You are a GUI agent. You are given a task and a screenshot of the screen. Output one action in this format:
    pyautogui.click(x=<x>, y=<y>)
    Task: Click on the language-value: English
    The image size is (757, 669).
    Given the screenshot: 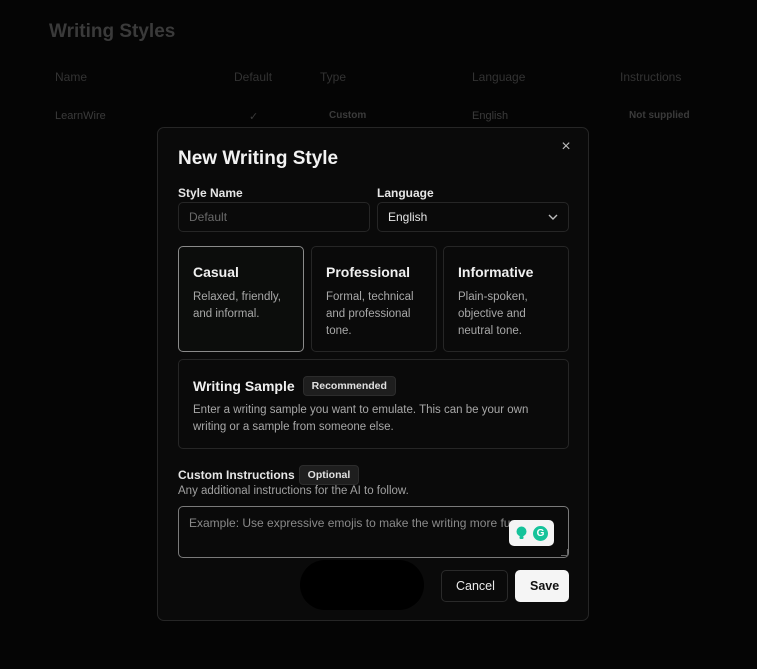 What is the action you would take?
    pyautogui.click(x=408, y=217)
    